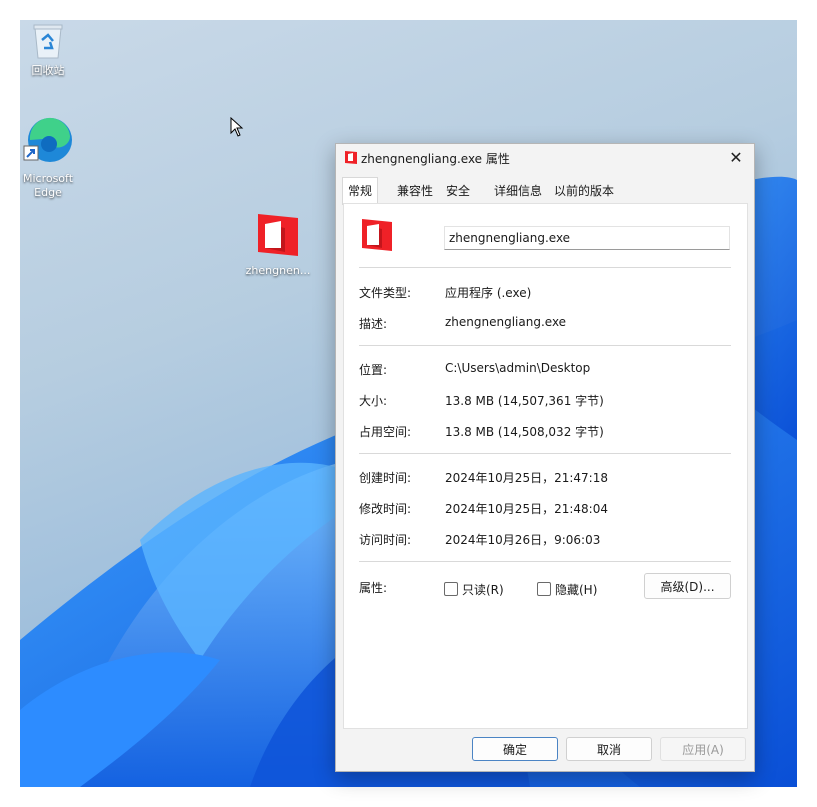 The height and width of the screenshot is (807, 817). Describe the element at coordinates (237, 127) in the screenshot. I see `mouse-cursor-icon` at that location.